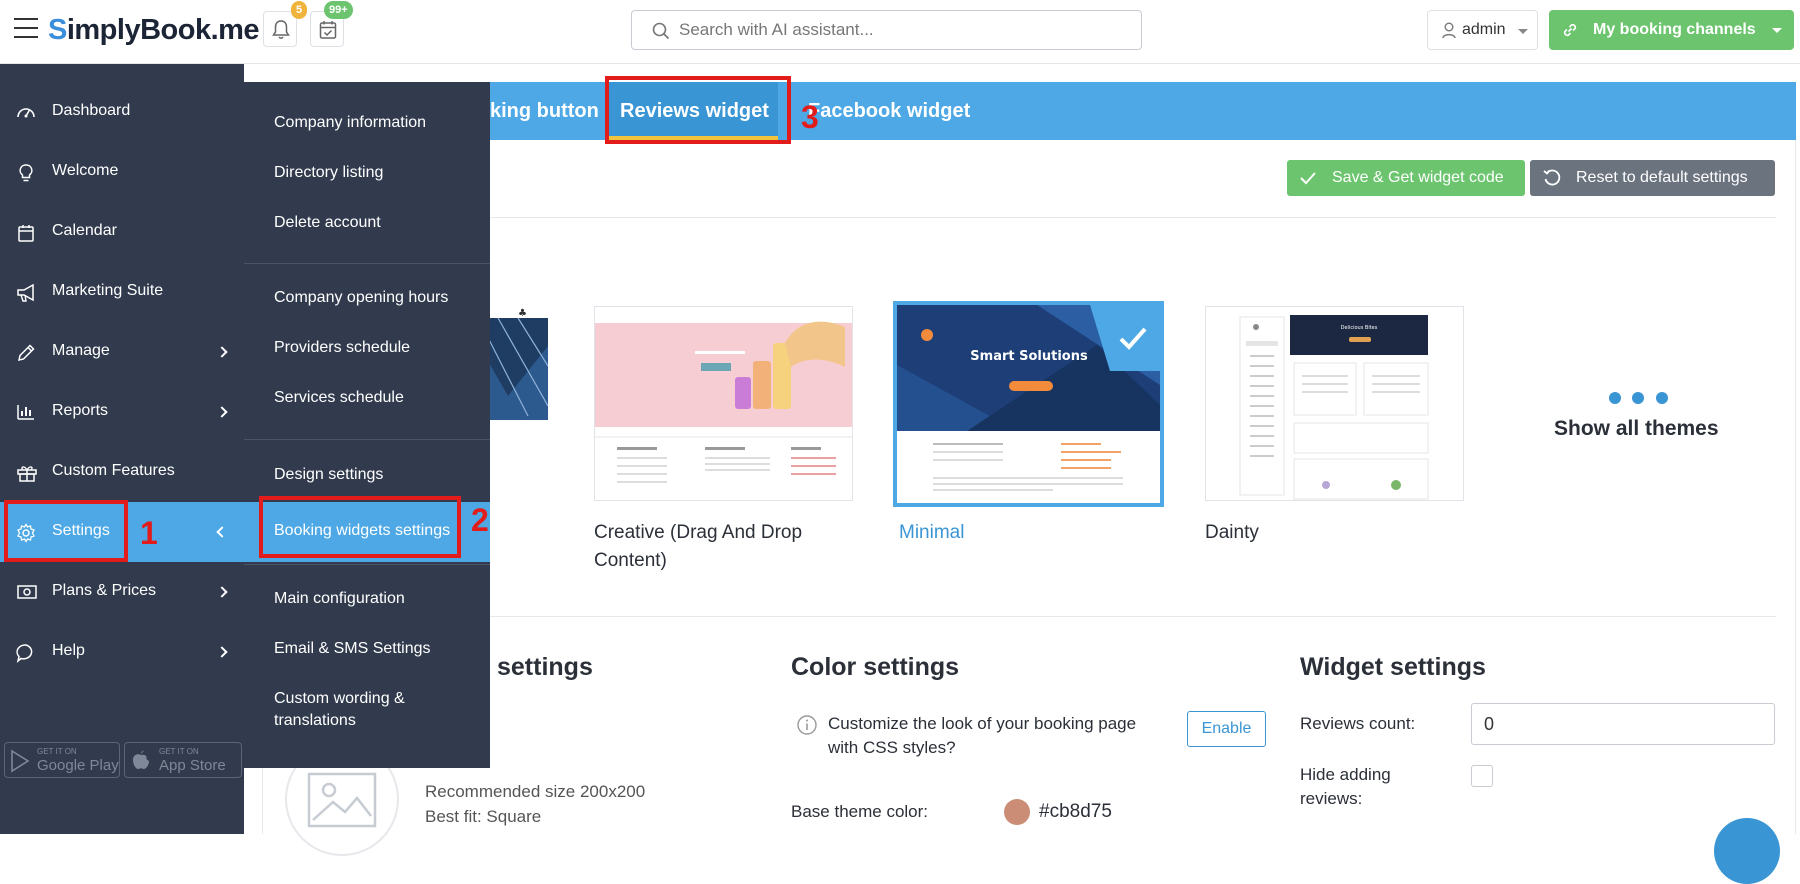 This screenshot has height=884, width=1800. What do you see at coordinates (26, 28) in the screenshot?
I see `hamburger-menu-icon` at bounding box center [26, 28].